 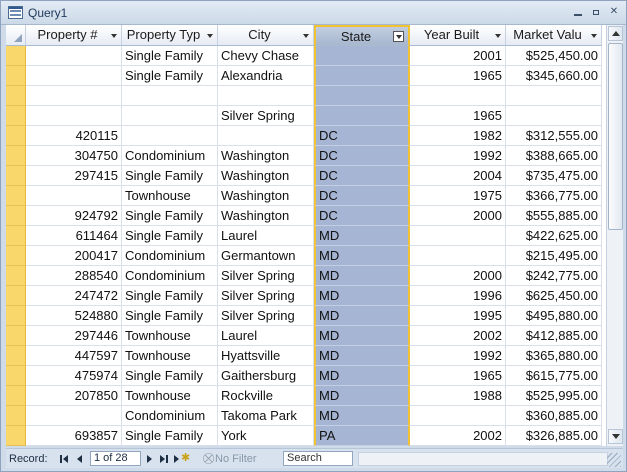 What do you see at coordinates (318, 458) in the screenshot?
I see `search-input: Search` at bounding box center [318, 458].